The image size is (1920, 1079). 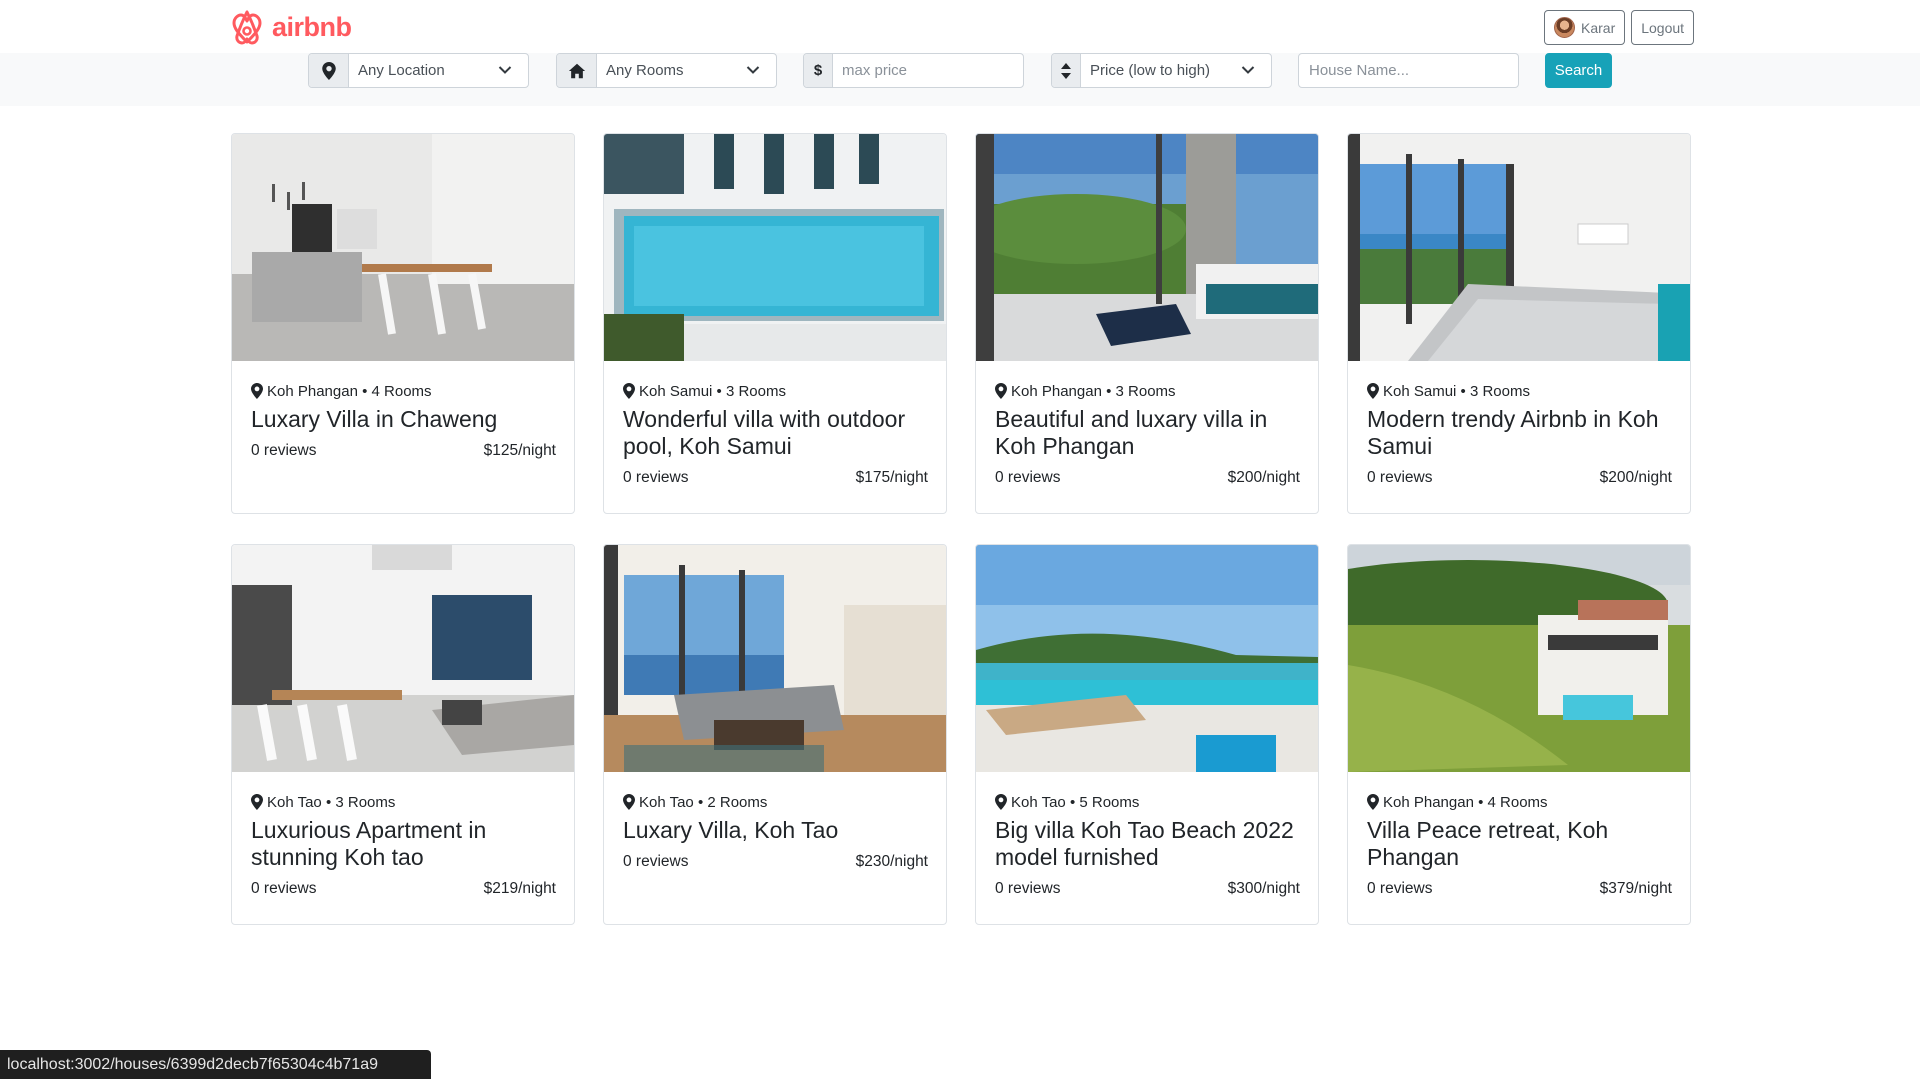 I want to click on card-footer: 0 reviews $200/night, so click(x=1519, y=478).